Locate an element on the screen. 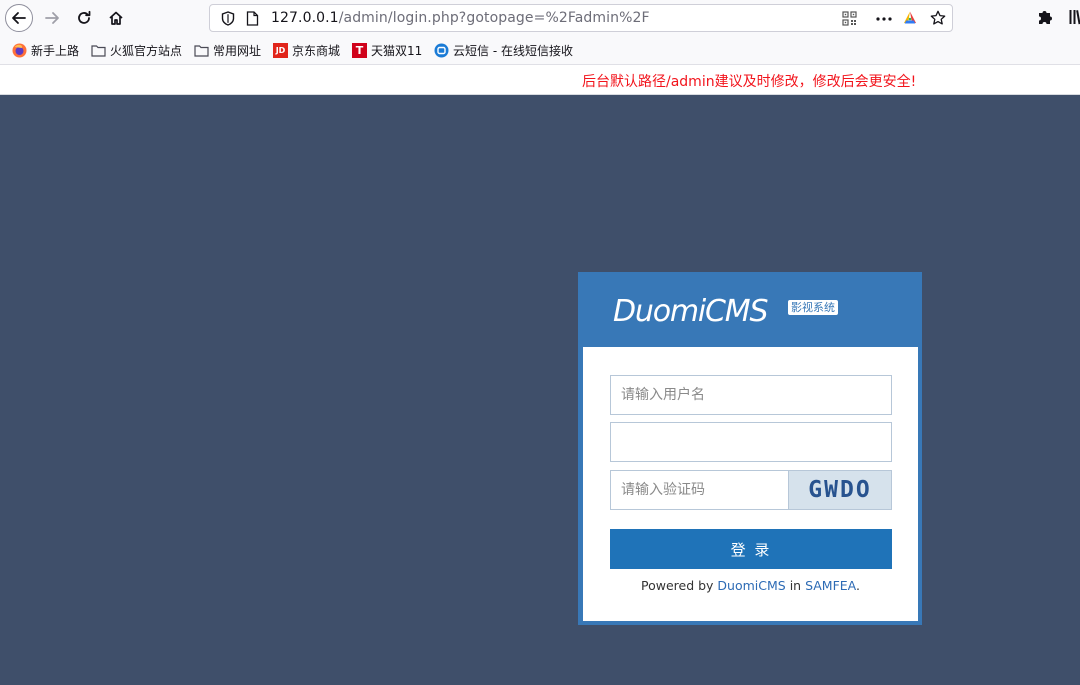  logo-tag: 影视系统 is located at coordinates (813, 307).